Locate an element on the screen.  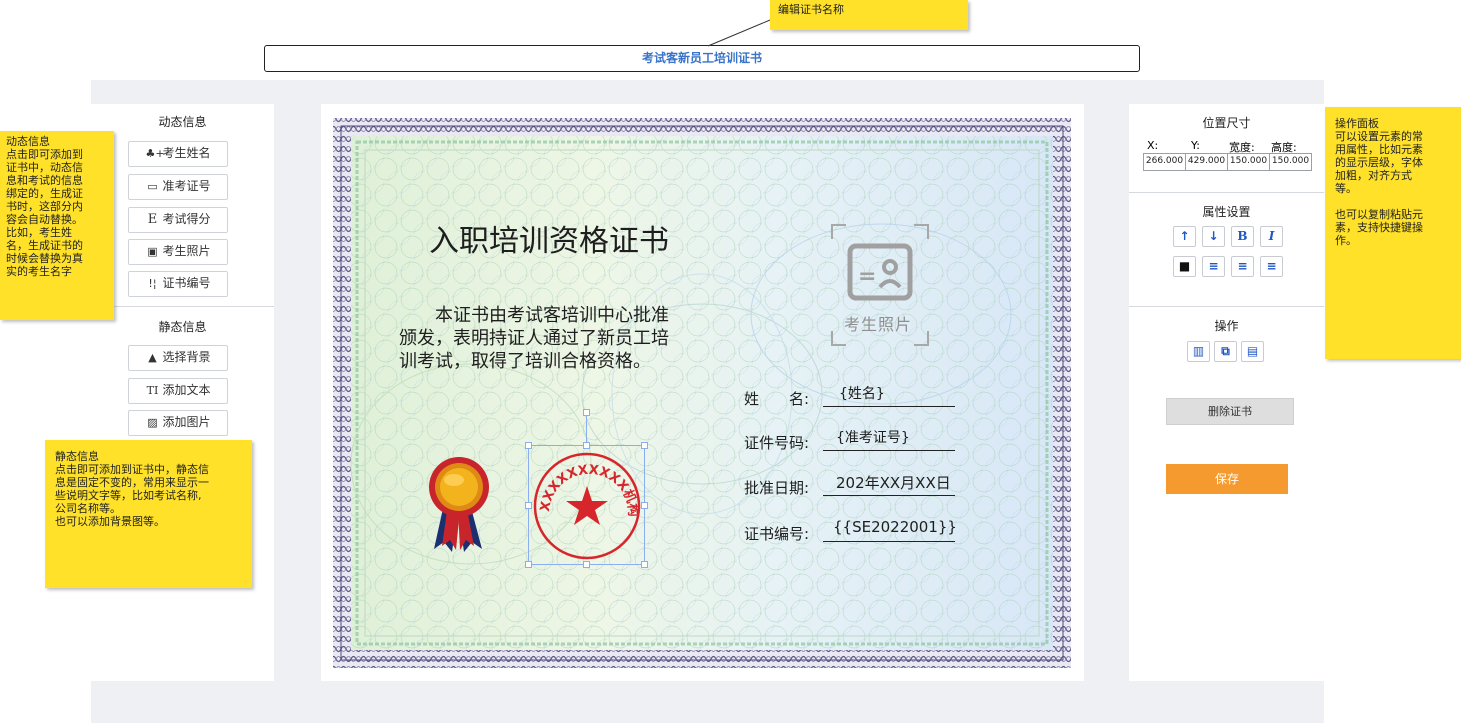
callout-line: 用属性，比如元素 is located at coordinates (1379, 149).